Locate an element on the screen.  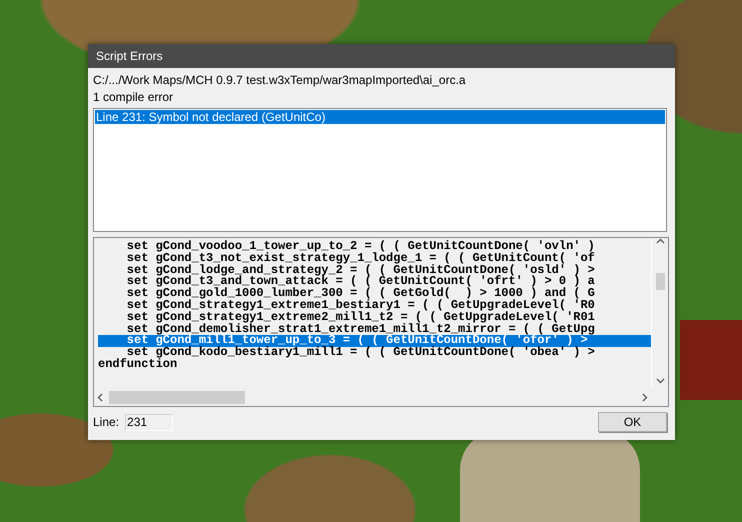
scroll-up-icon is located at coordinates (660, 241).